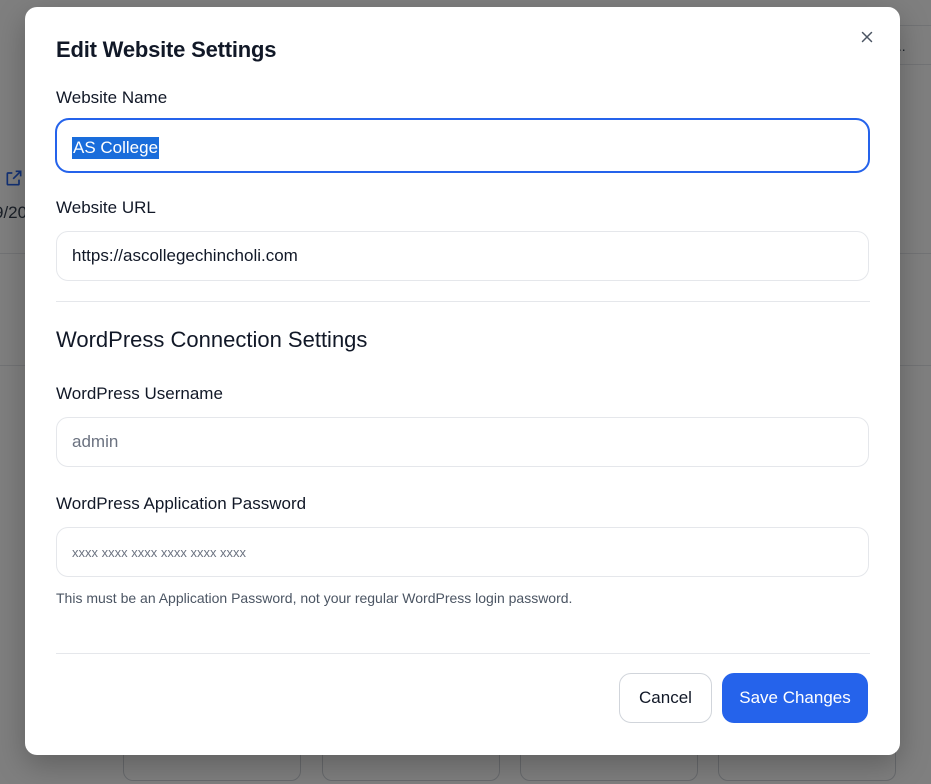  Describe the element at coordinates (462, 256) in the screenshot. I see `website-url-input` at that location.